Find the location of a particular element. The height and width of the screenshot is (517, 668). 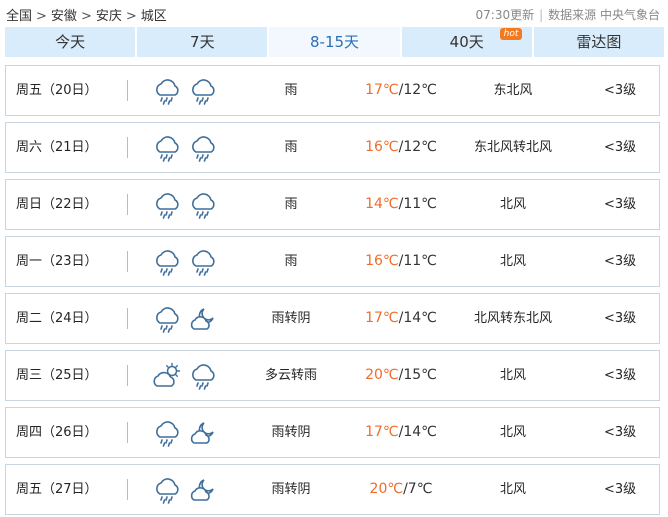

forecast-row: 周五（27日） 雨转阴 20℃/7℃ 北风 <3级 is located at coordinates (332, 489).